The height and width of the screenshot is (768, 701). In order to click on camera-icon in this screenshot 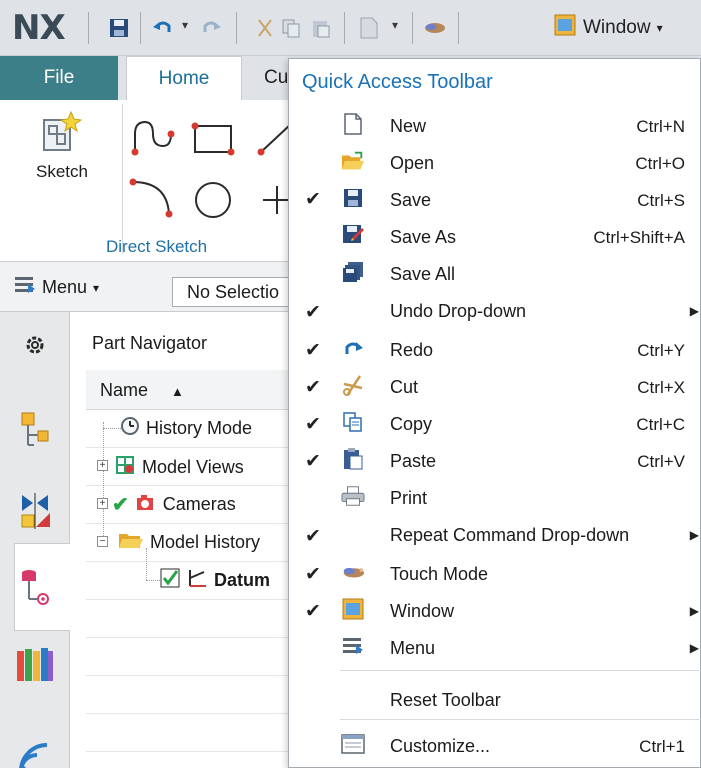, I will do `click(146, 504)`.